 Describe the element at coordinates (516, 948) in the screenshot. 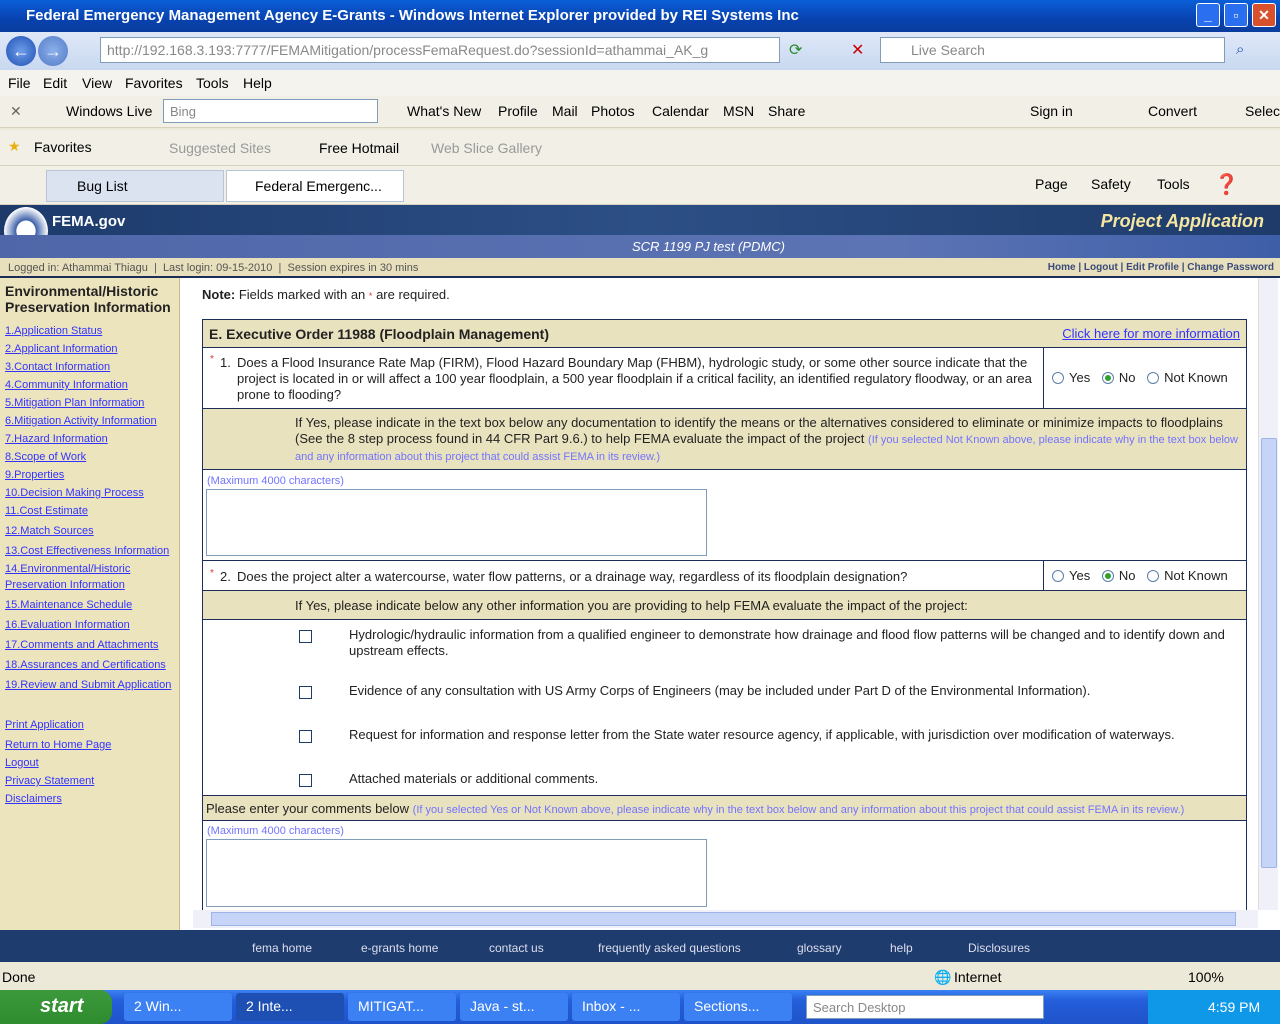

I see `footer-contact-us: contact us` at that location.